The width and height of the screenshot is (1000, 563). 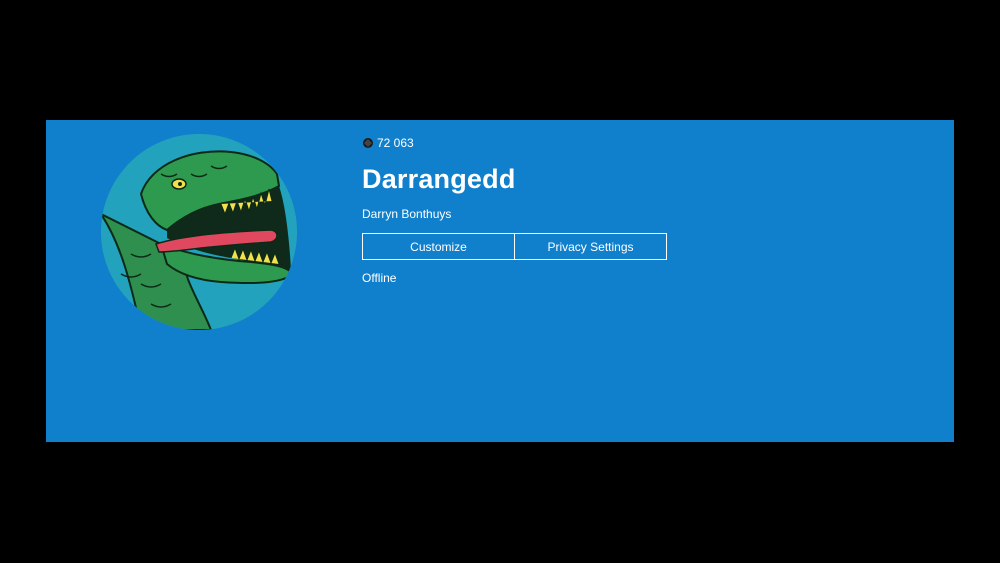 I want to click on gamertag: Darrangedd, so click(x=439, y=179).